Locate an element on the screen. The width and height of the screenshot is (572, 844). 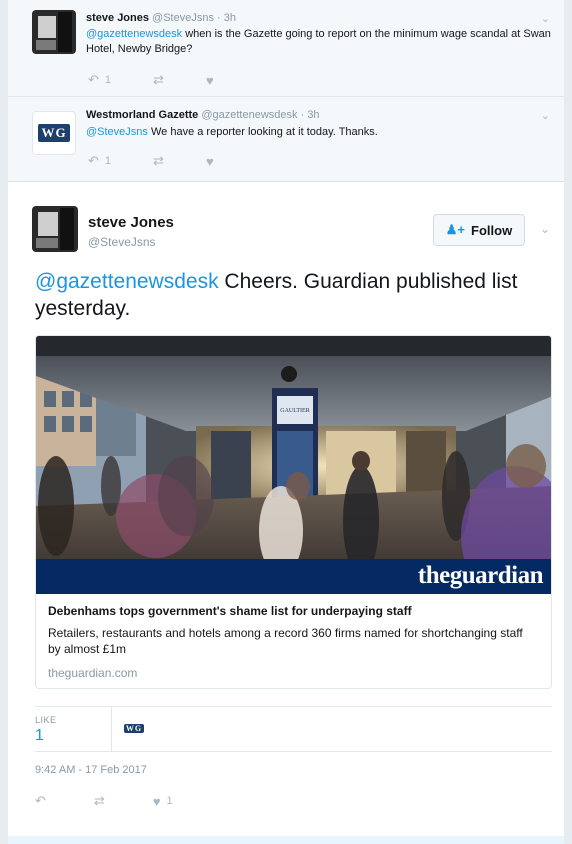
likes-label: LIKE is located at coordinates (46, 720).